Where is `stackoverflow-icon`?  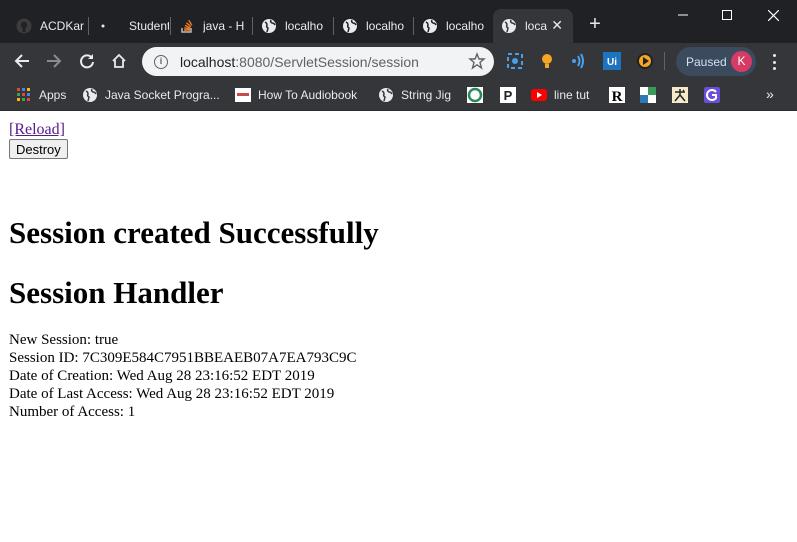
stackoverflow-icon is located at coordinates (187, 26).